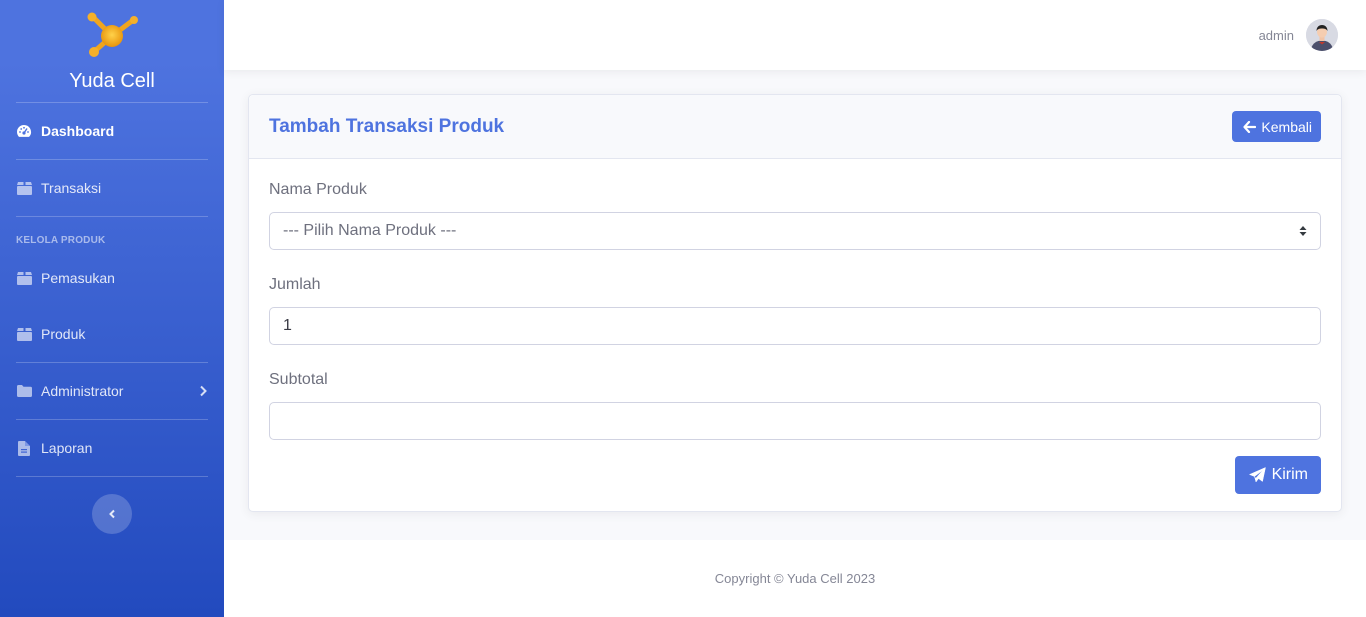 This screenshot has height=617, width=1366. Describe the element at coordinates (1286, 126) in the screenshot. I see `back-button-label: Kembali` at that location.